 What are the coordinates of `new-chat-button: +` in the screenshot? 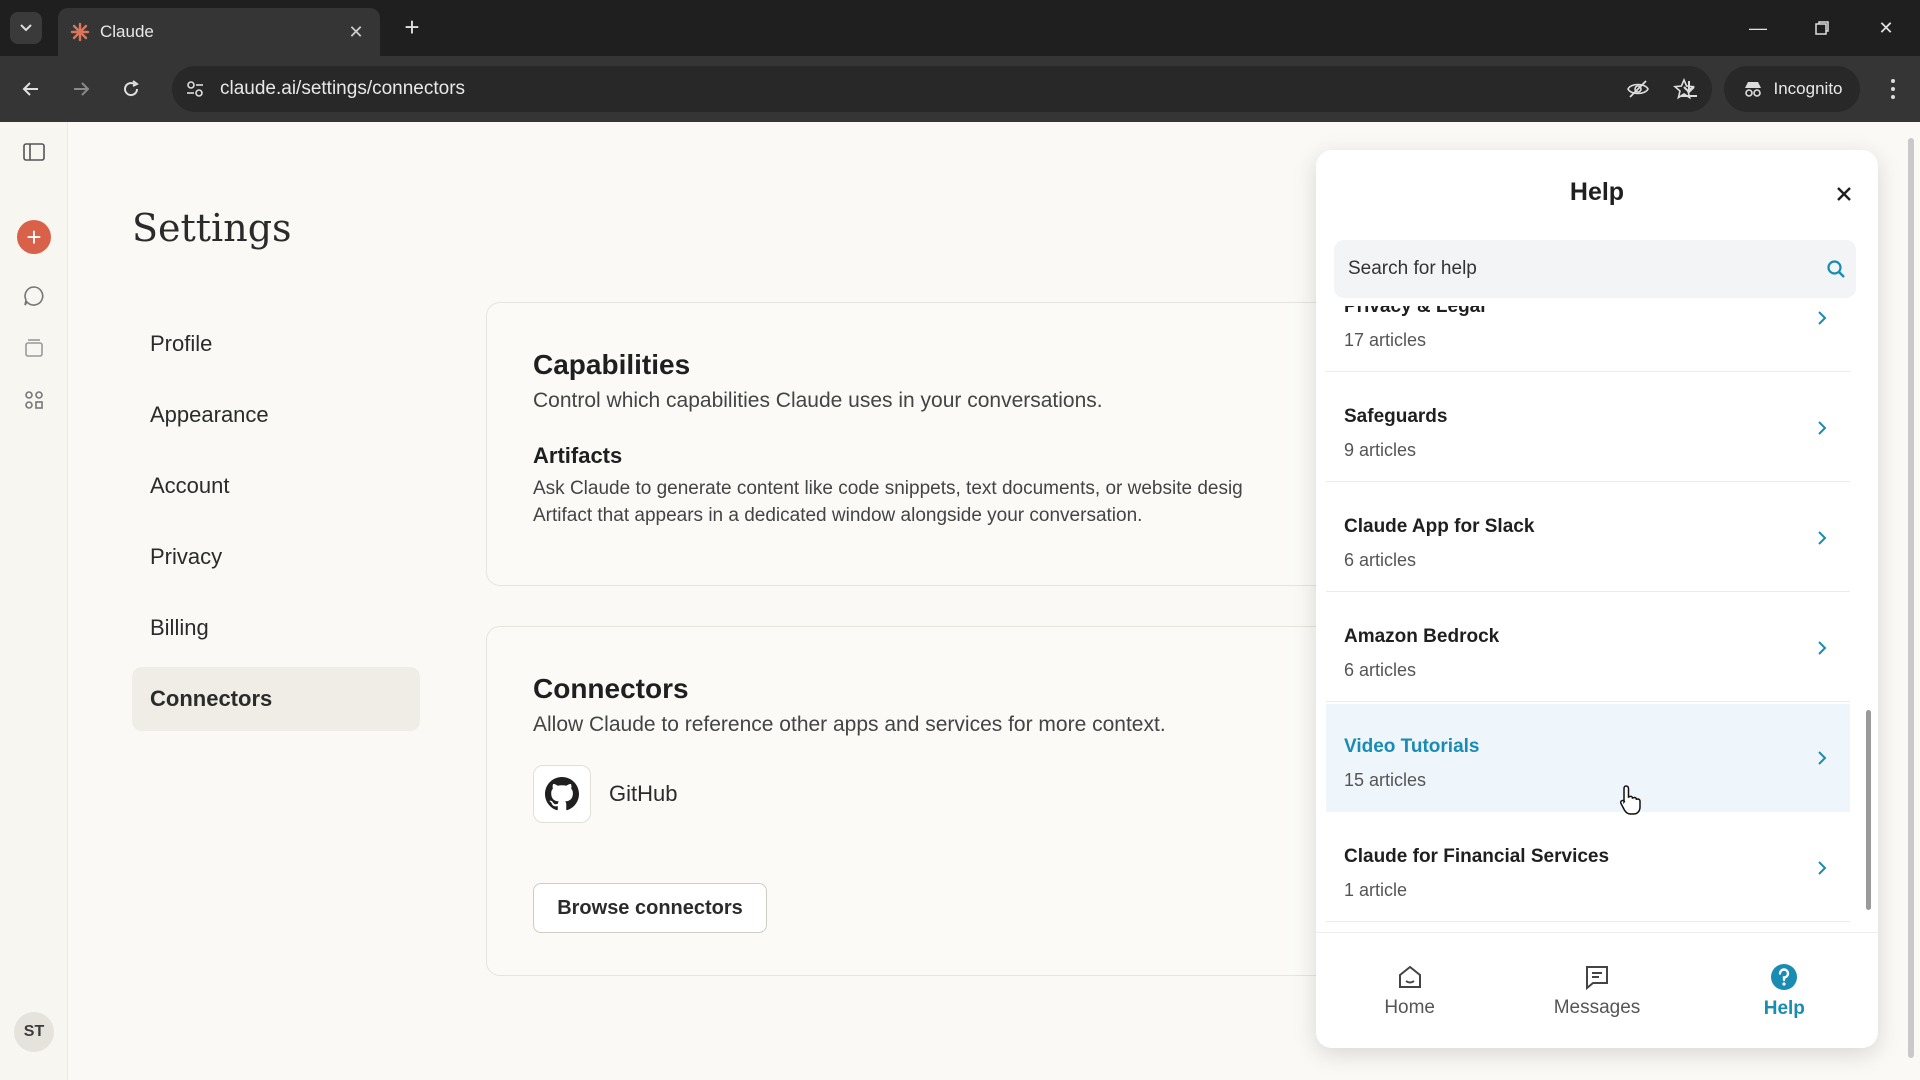 It's located at (34, 237).